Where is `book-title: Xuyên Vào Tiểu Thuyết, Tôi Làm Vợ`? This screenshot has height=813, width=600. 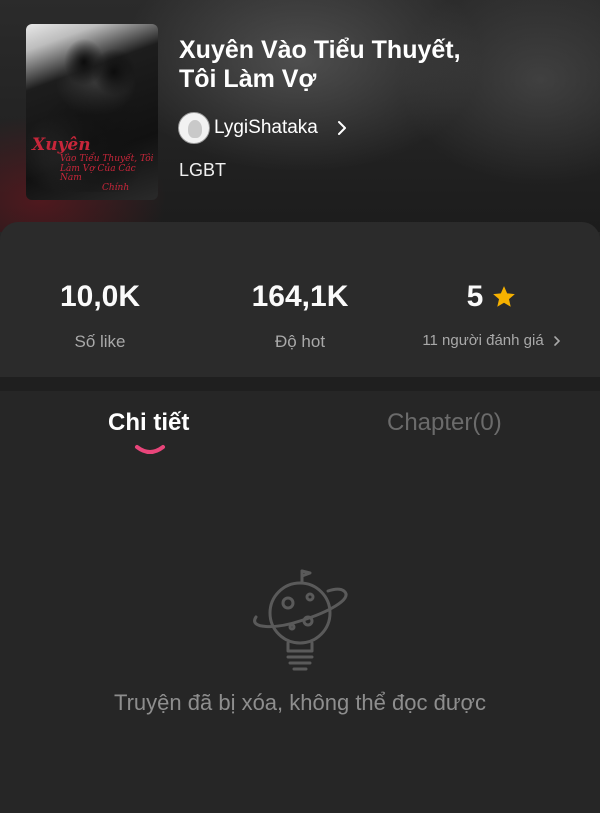
book-title: Xuyên Vào Tiểu Thuyết, Tôi Làm Vợ is located at coordinates (320, 64).